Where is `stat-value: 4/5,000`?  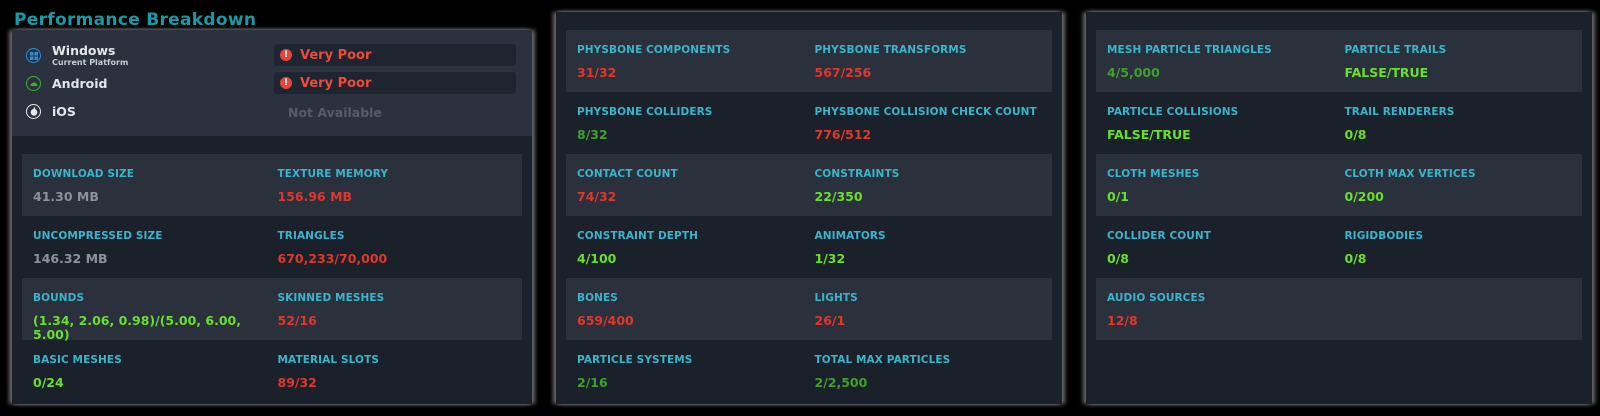 stat-value: 4/5,000 is located at coordinates (1133, 72).